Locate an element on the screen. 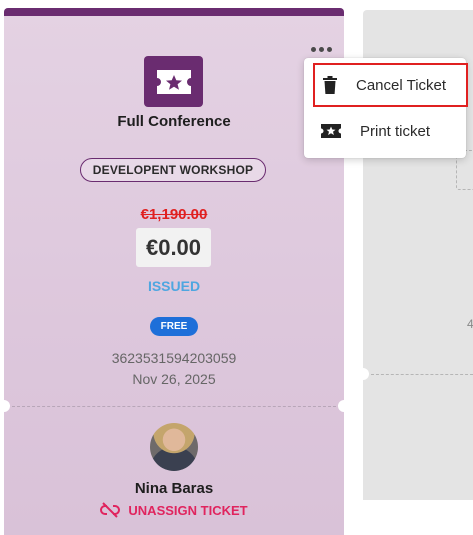  ticket-status: ISSUED is located at coordinates (174, 286).